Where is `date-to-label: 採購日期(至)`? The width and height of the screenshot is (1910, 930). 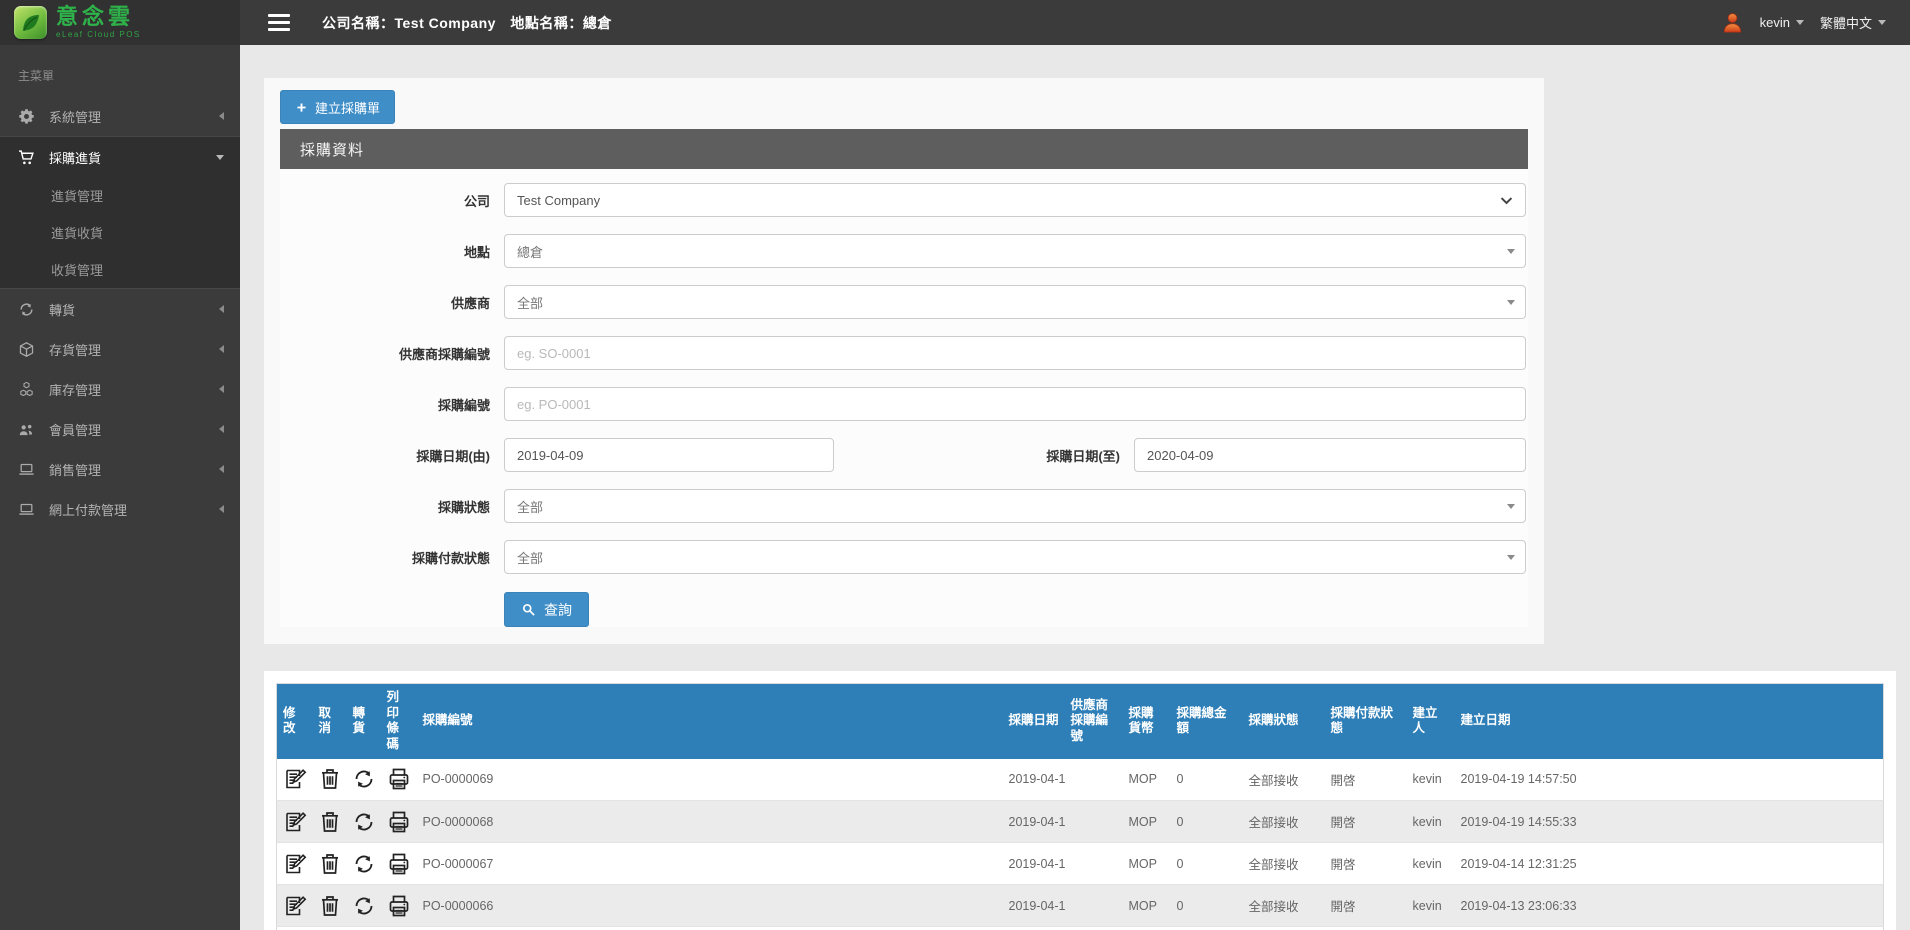 date-to-label: 採購日期(至) is located at coordinates (1083, 456).